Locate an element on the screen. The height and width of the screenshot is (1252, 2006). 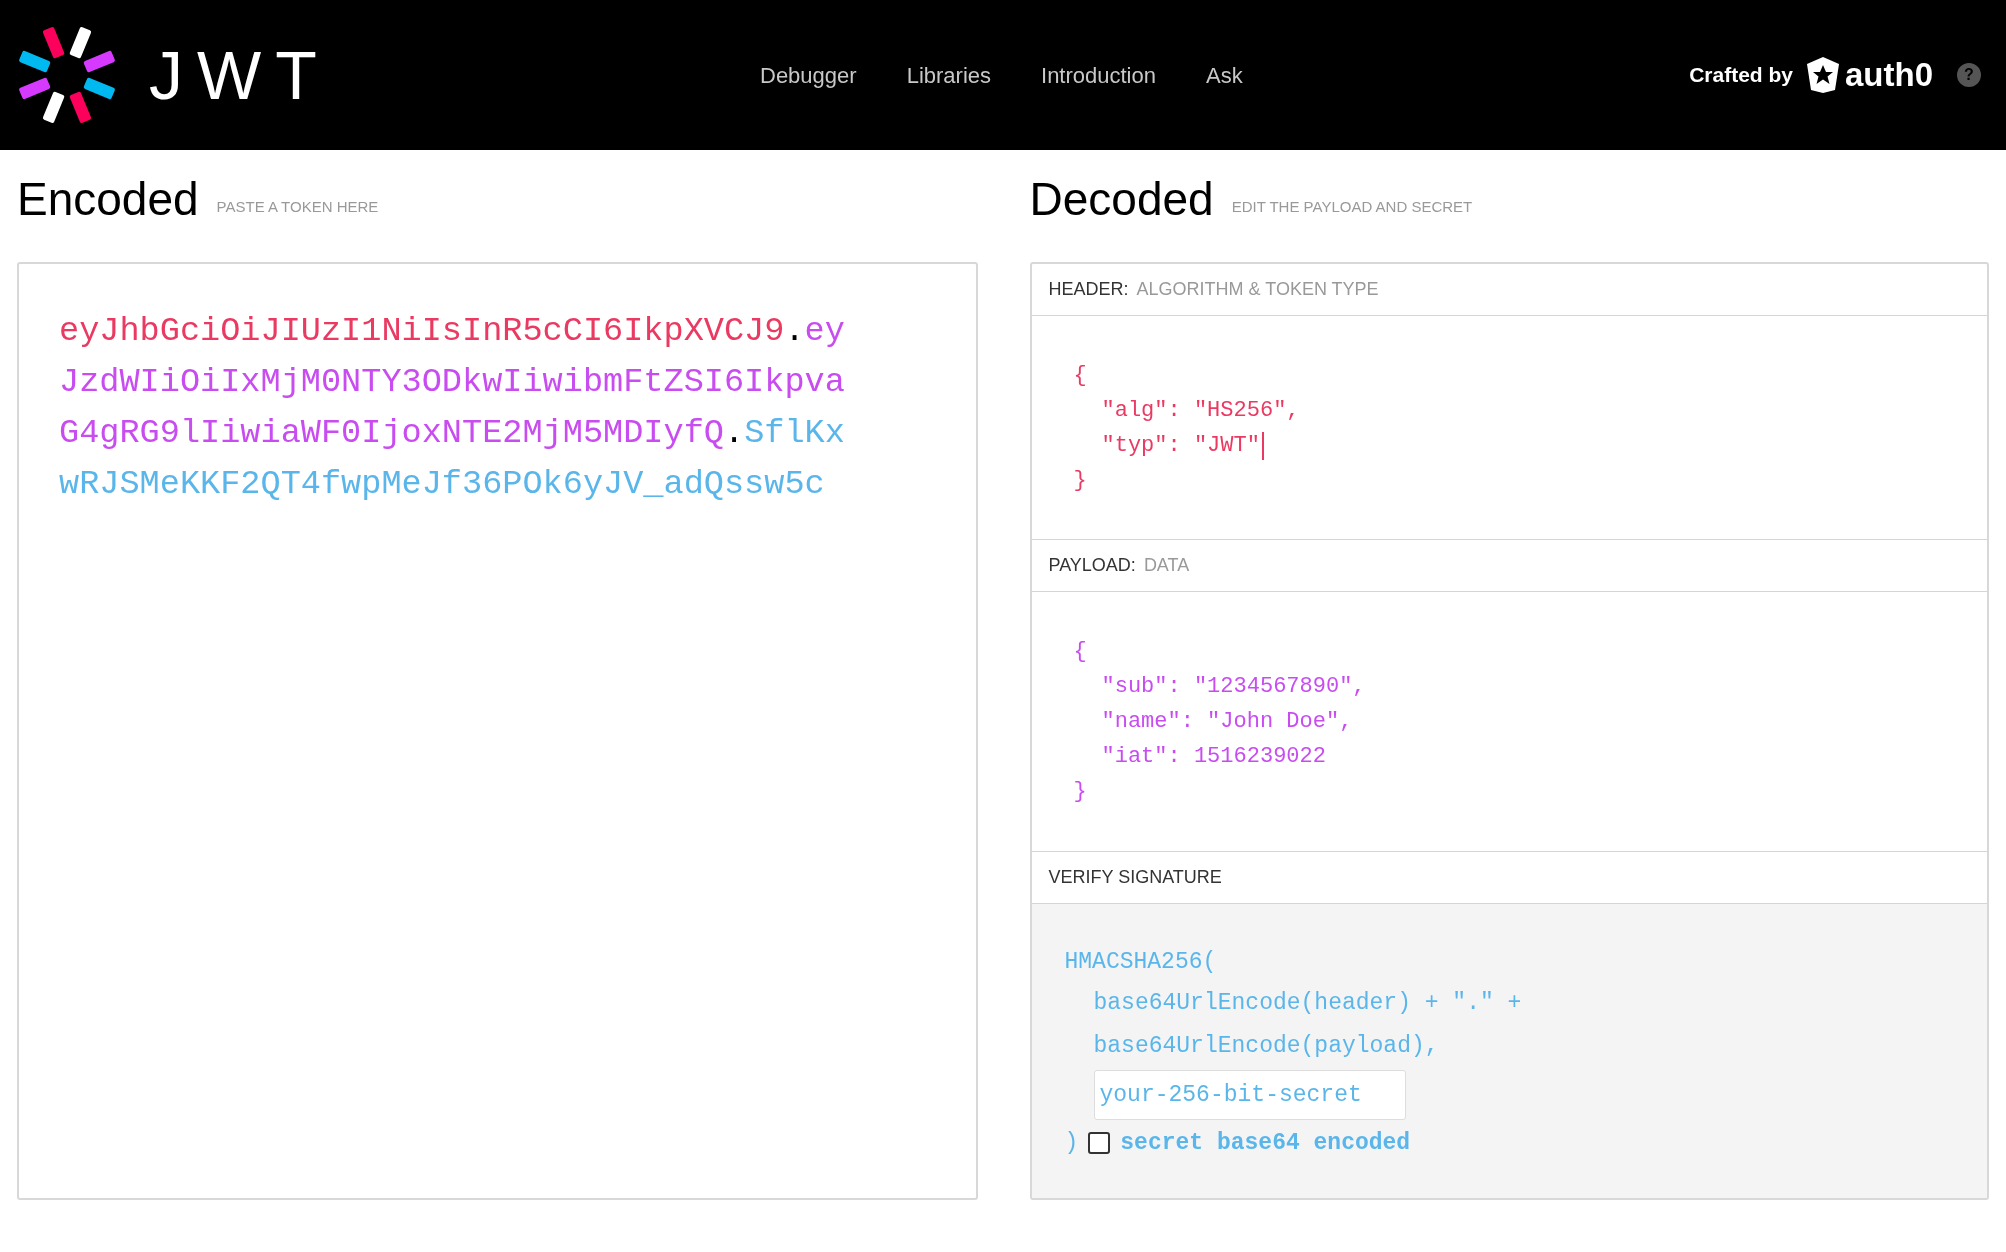
section-sublabel: DATA is located at coordinates (1166, 565).